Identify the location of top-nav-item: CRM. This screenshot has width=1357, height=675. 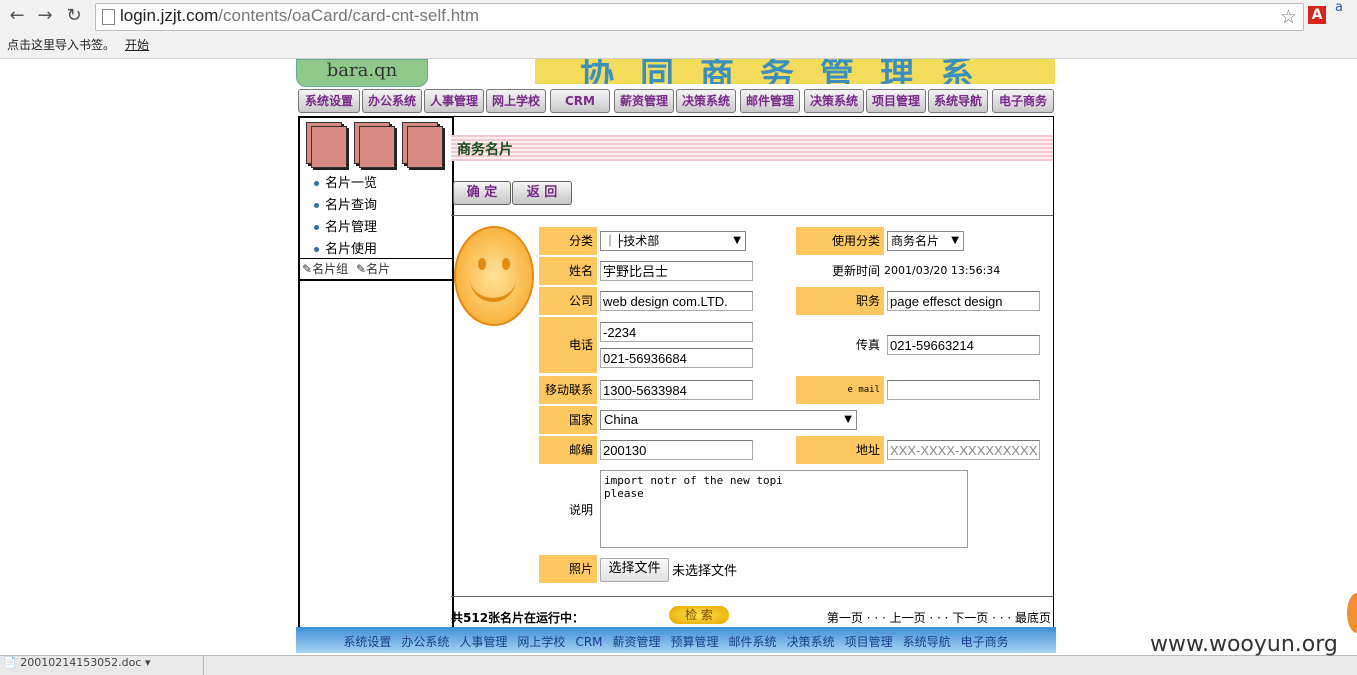
(580, 101).